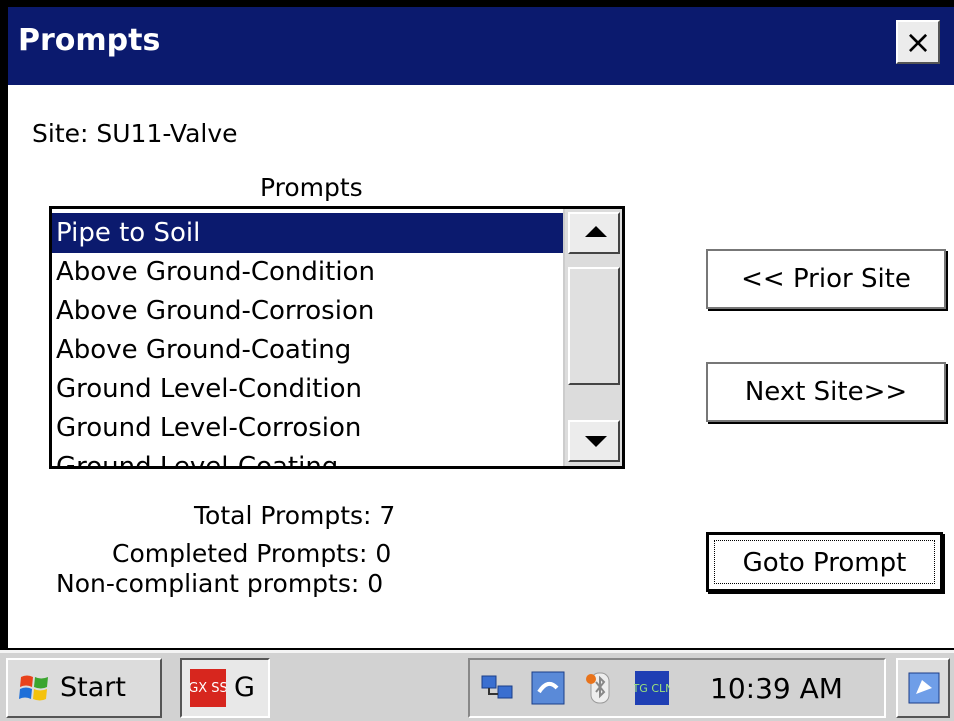 The height and width of the screenshot is (721, 954). I want to click on scroll-thumb, so click(594, 326).